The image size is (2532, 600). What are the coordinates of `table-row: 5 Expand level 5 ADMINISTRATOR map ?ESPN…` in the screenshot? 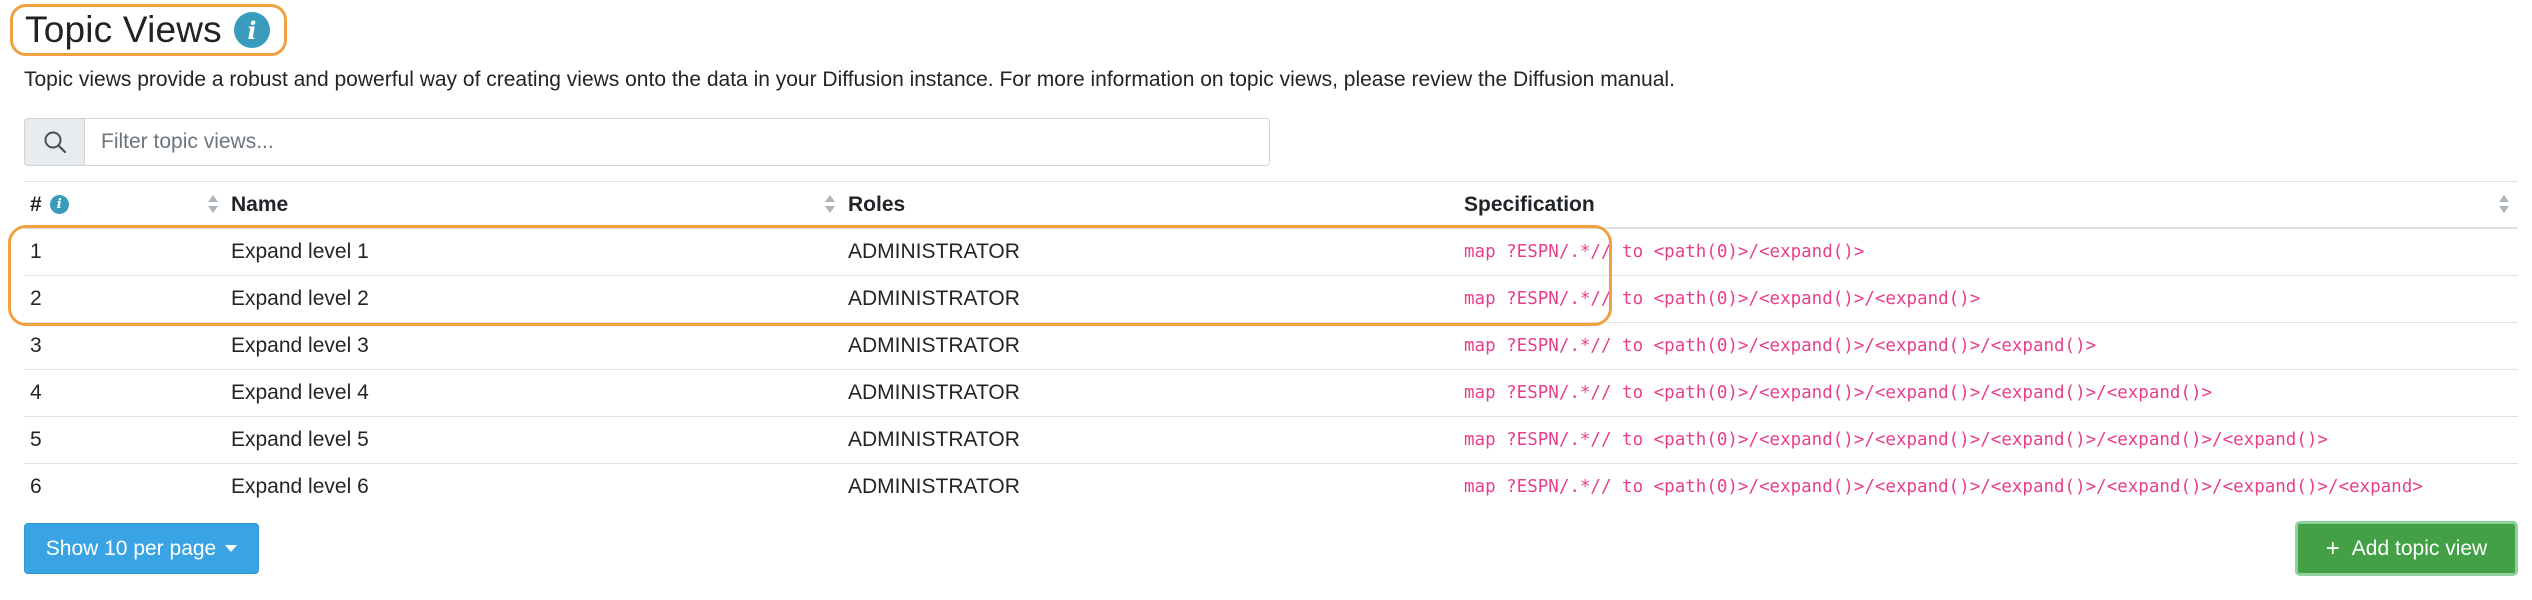 It's located at (1271, 440).